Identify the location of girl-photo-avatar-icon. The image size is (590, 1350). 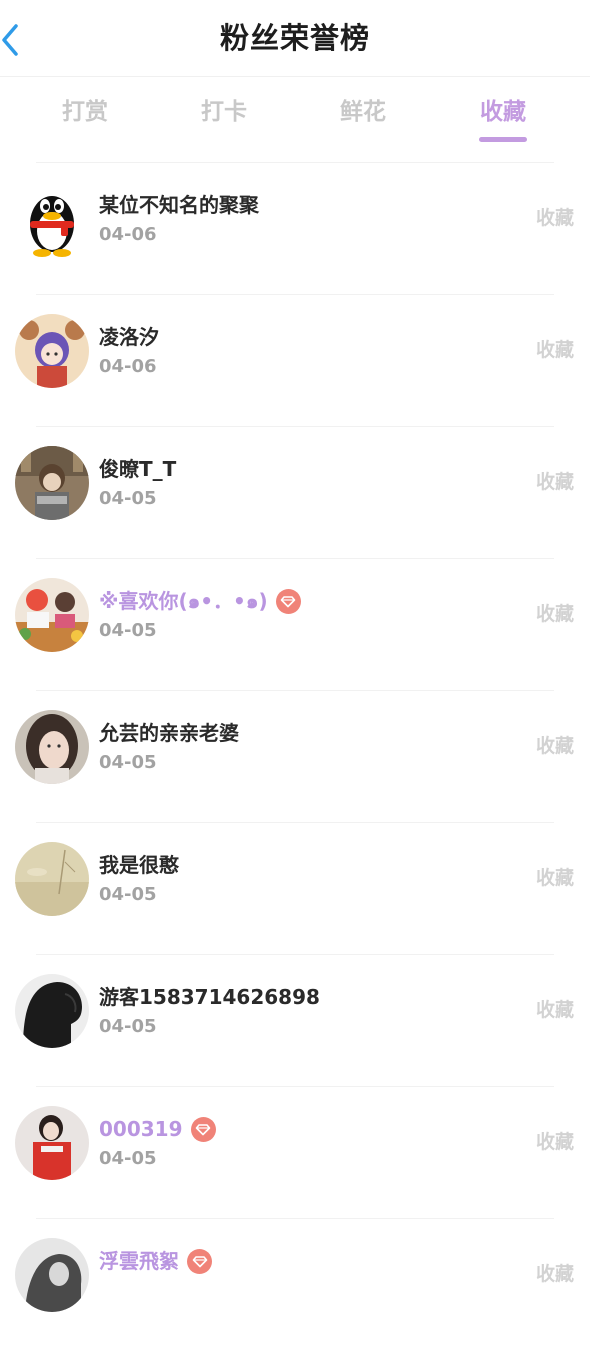
(52, 747).